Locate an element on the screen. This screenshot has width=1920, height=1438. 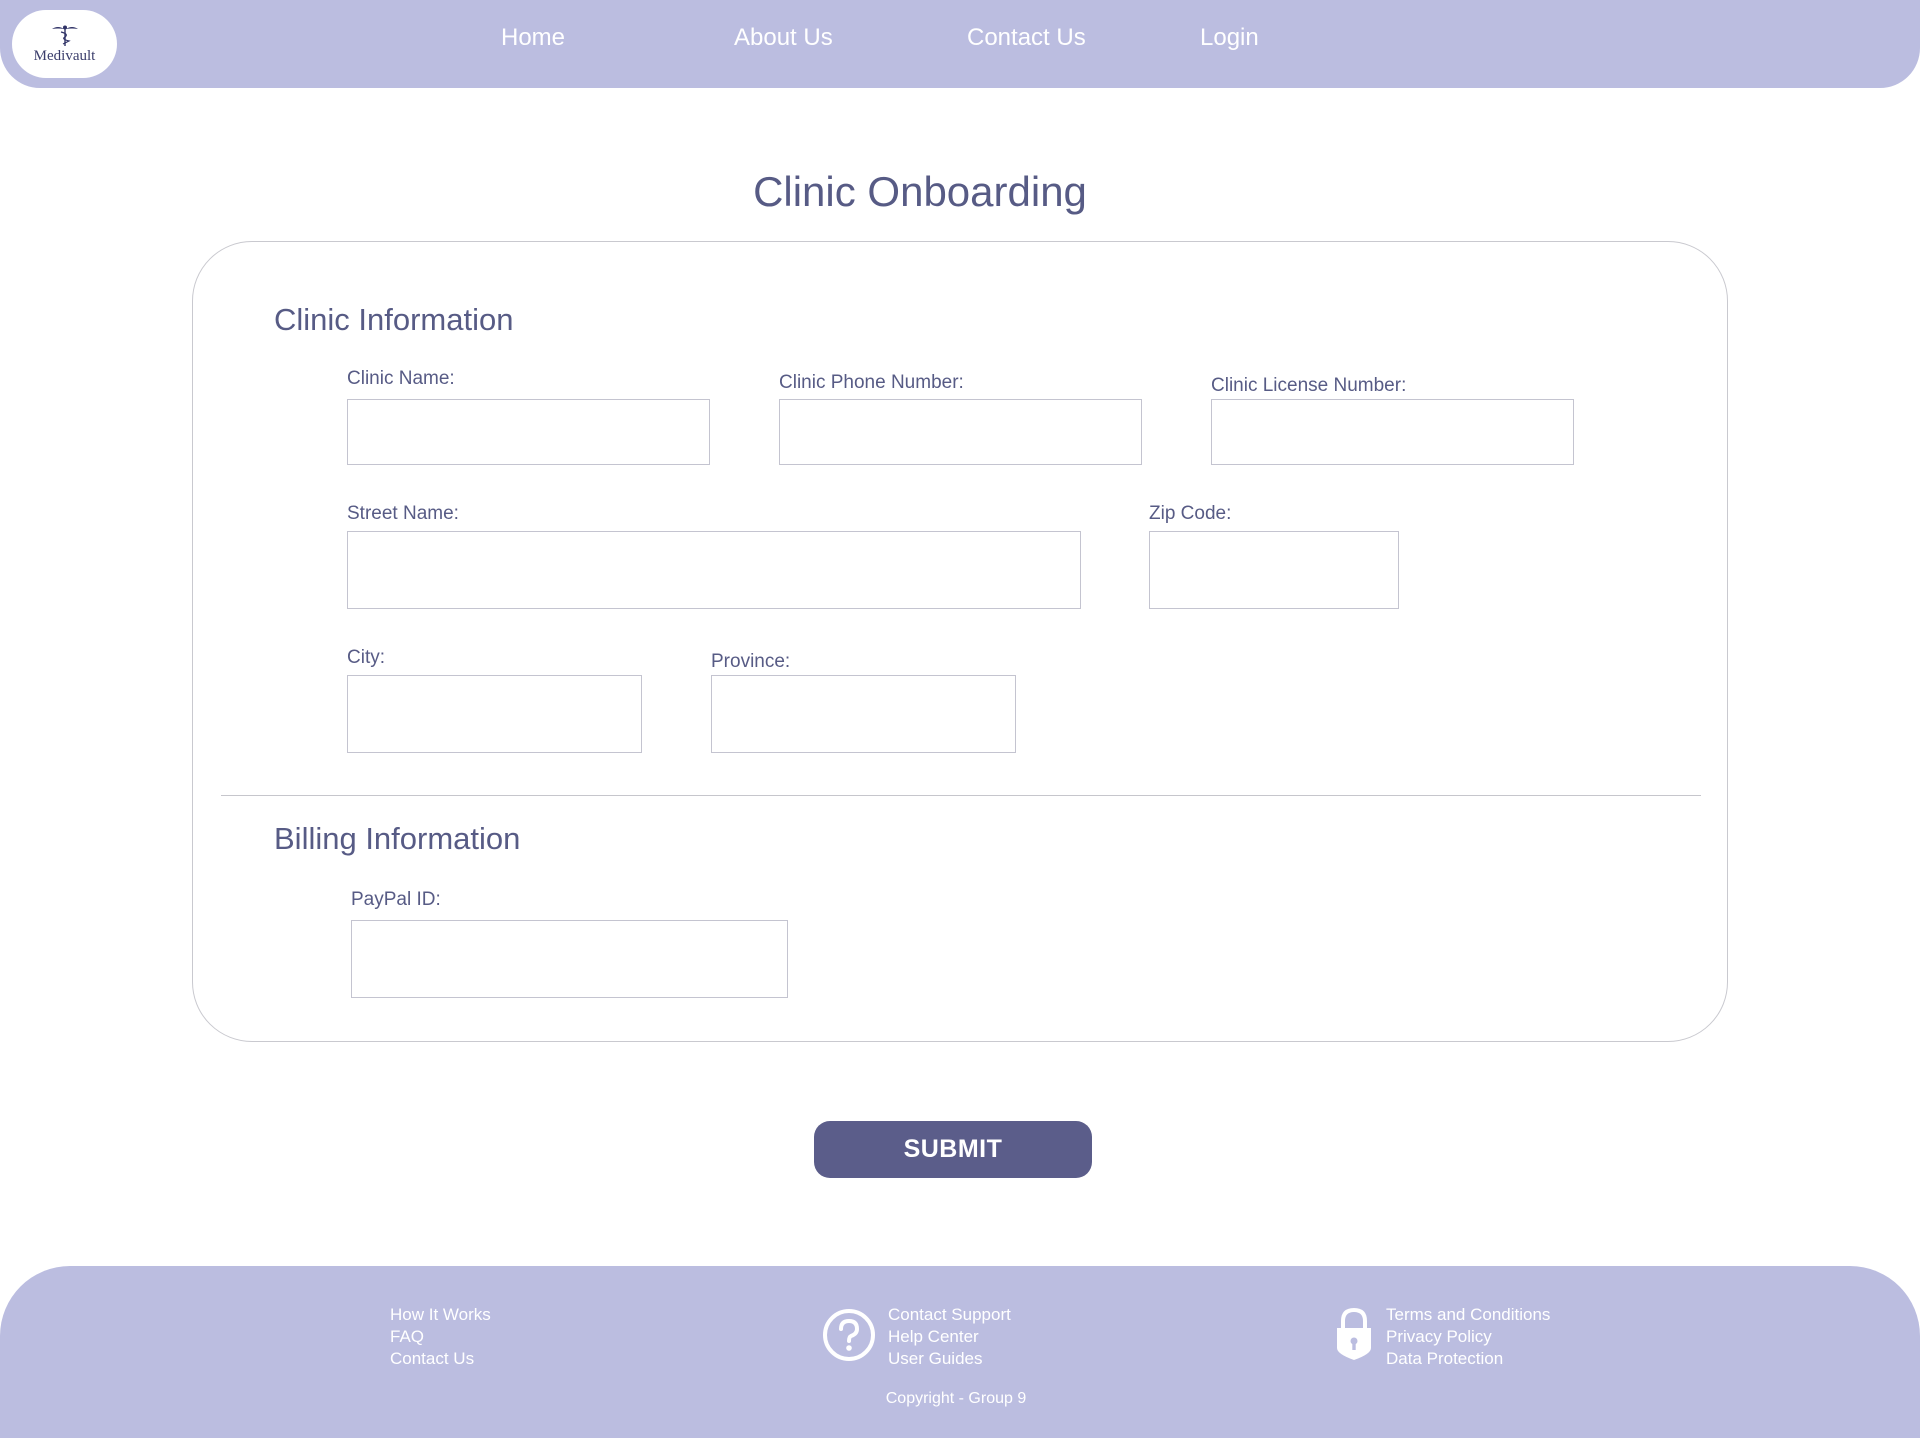
clinic-phone-input is located at coordinates (960, 432).